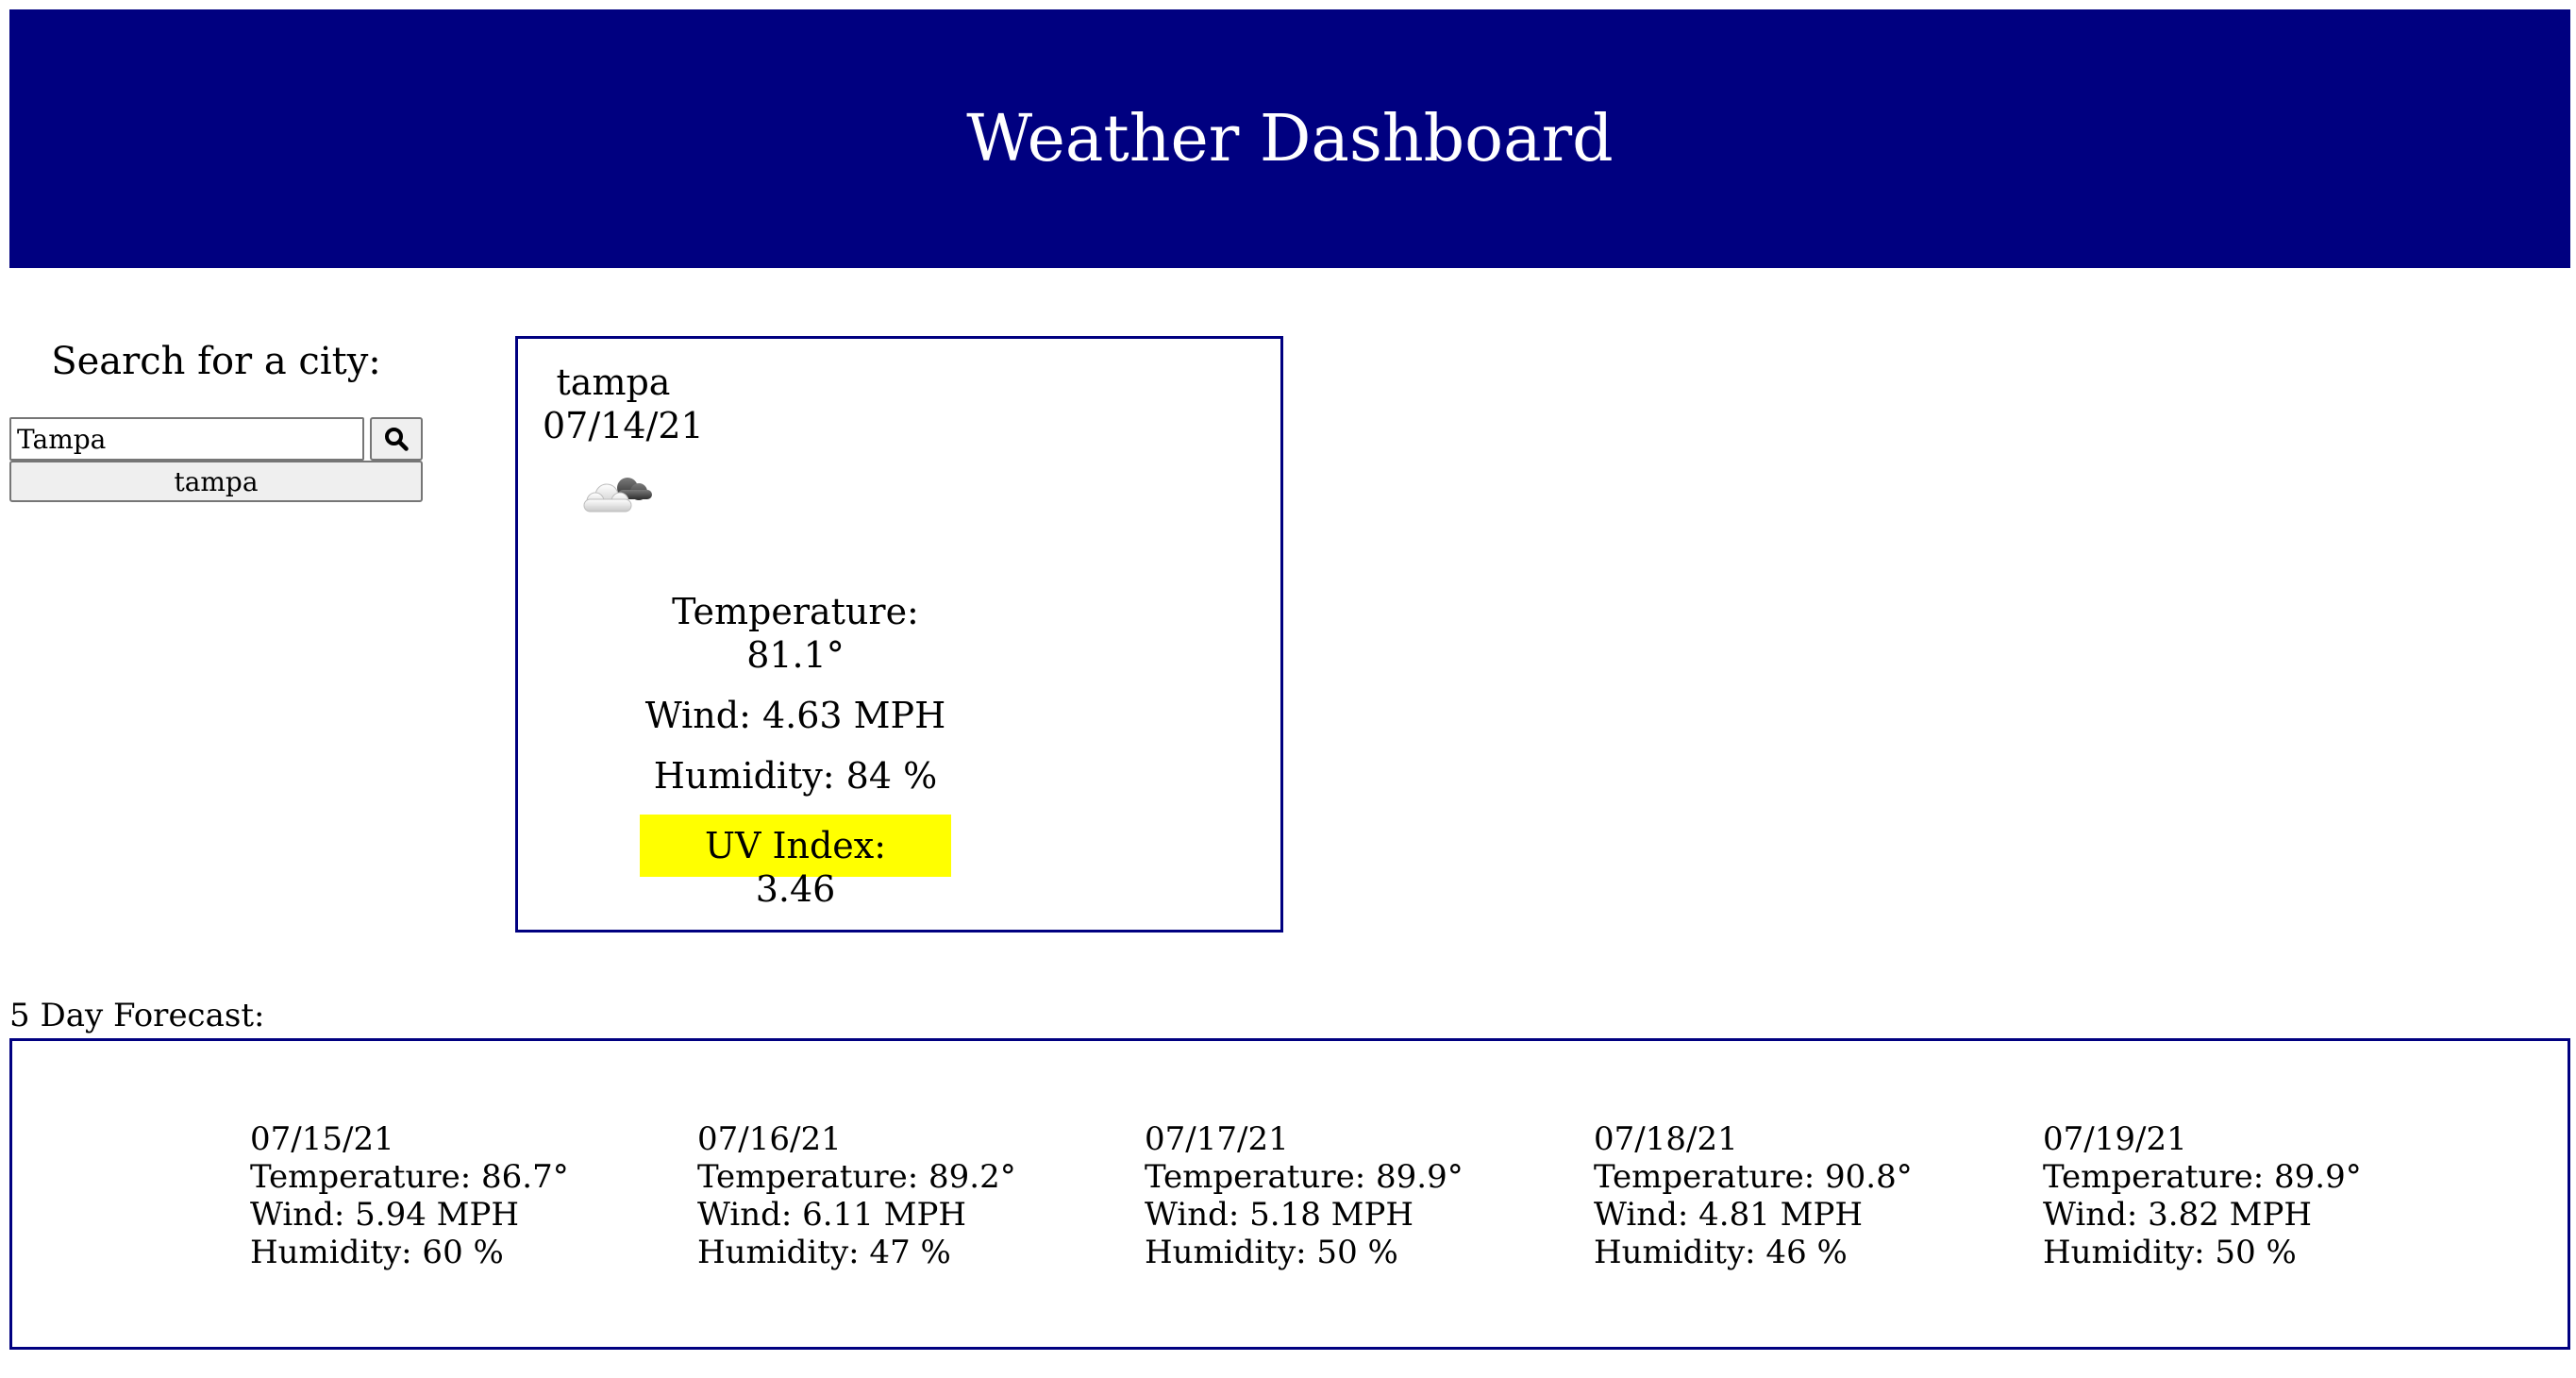 The width and height of the screenshot is (2576, 1378). What do you see at coordinates (856, 1177) in the screenshot?
I see `forecast-temp: Temperature: 89.2°` at bounding box center [856, 1177].